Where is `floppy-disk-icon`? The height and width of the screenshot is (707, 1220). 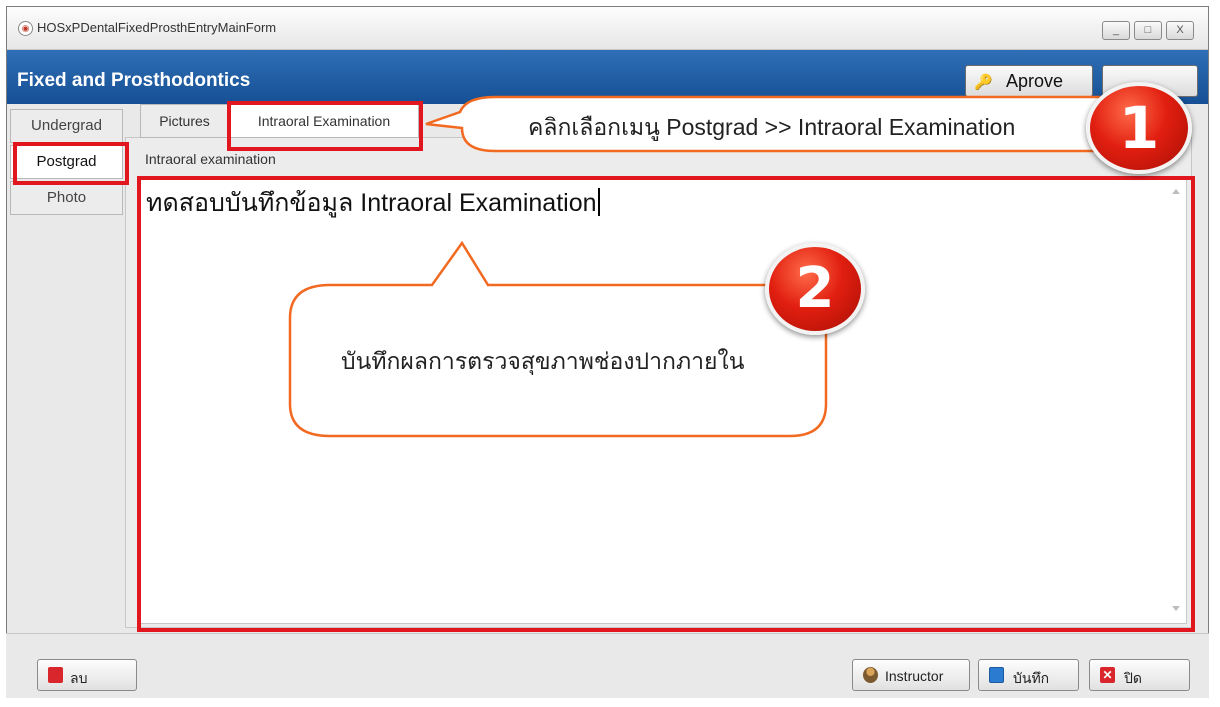 floppy-disk-icon is located at coordinates (996, 675).